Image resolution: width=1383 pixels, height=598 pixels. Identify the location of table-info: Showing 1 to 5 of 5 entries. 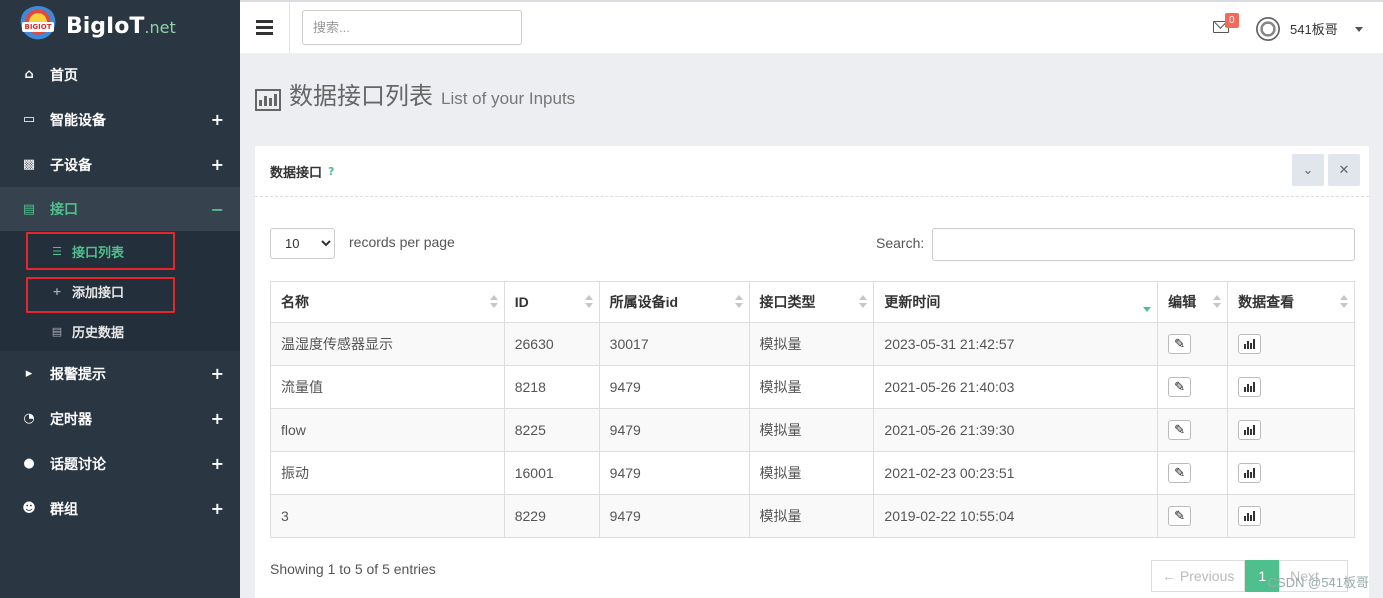
(353, 569).